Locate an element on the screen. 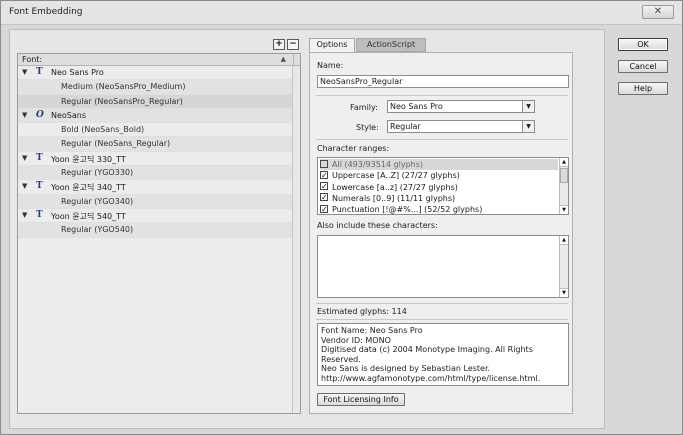  name-label: Name: is located at coordinates (330, 65).